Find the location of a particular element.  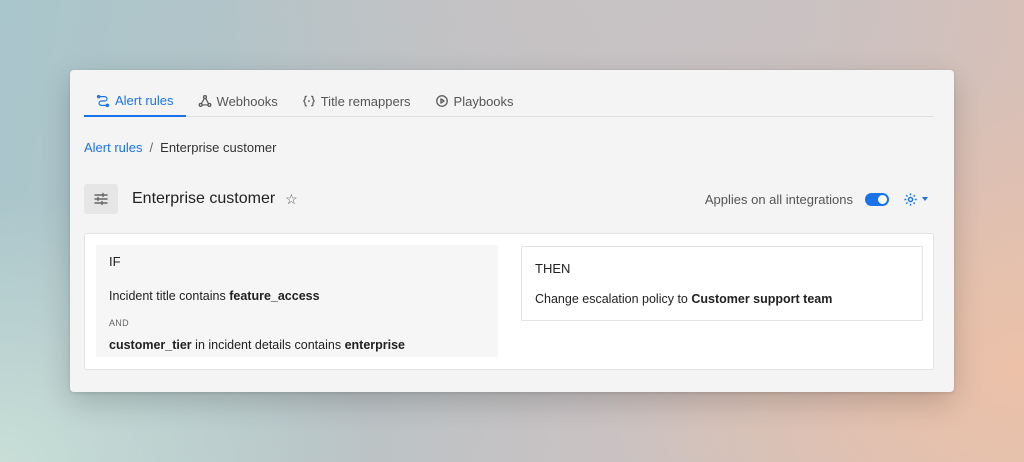

action-text: Change escalation policy to is located at coordinates (613, 299).